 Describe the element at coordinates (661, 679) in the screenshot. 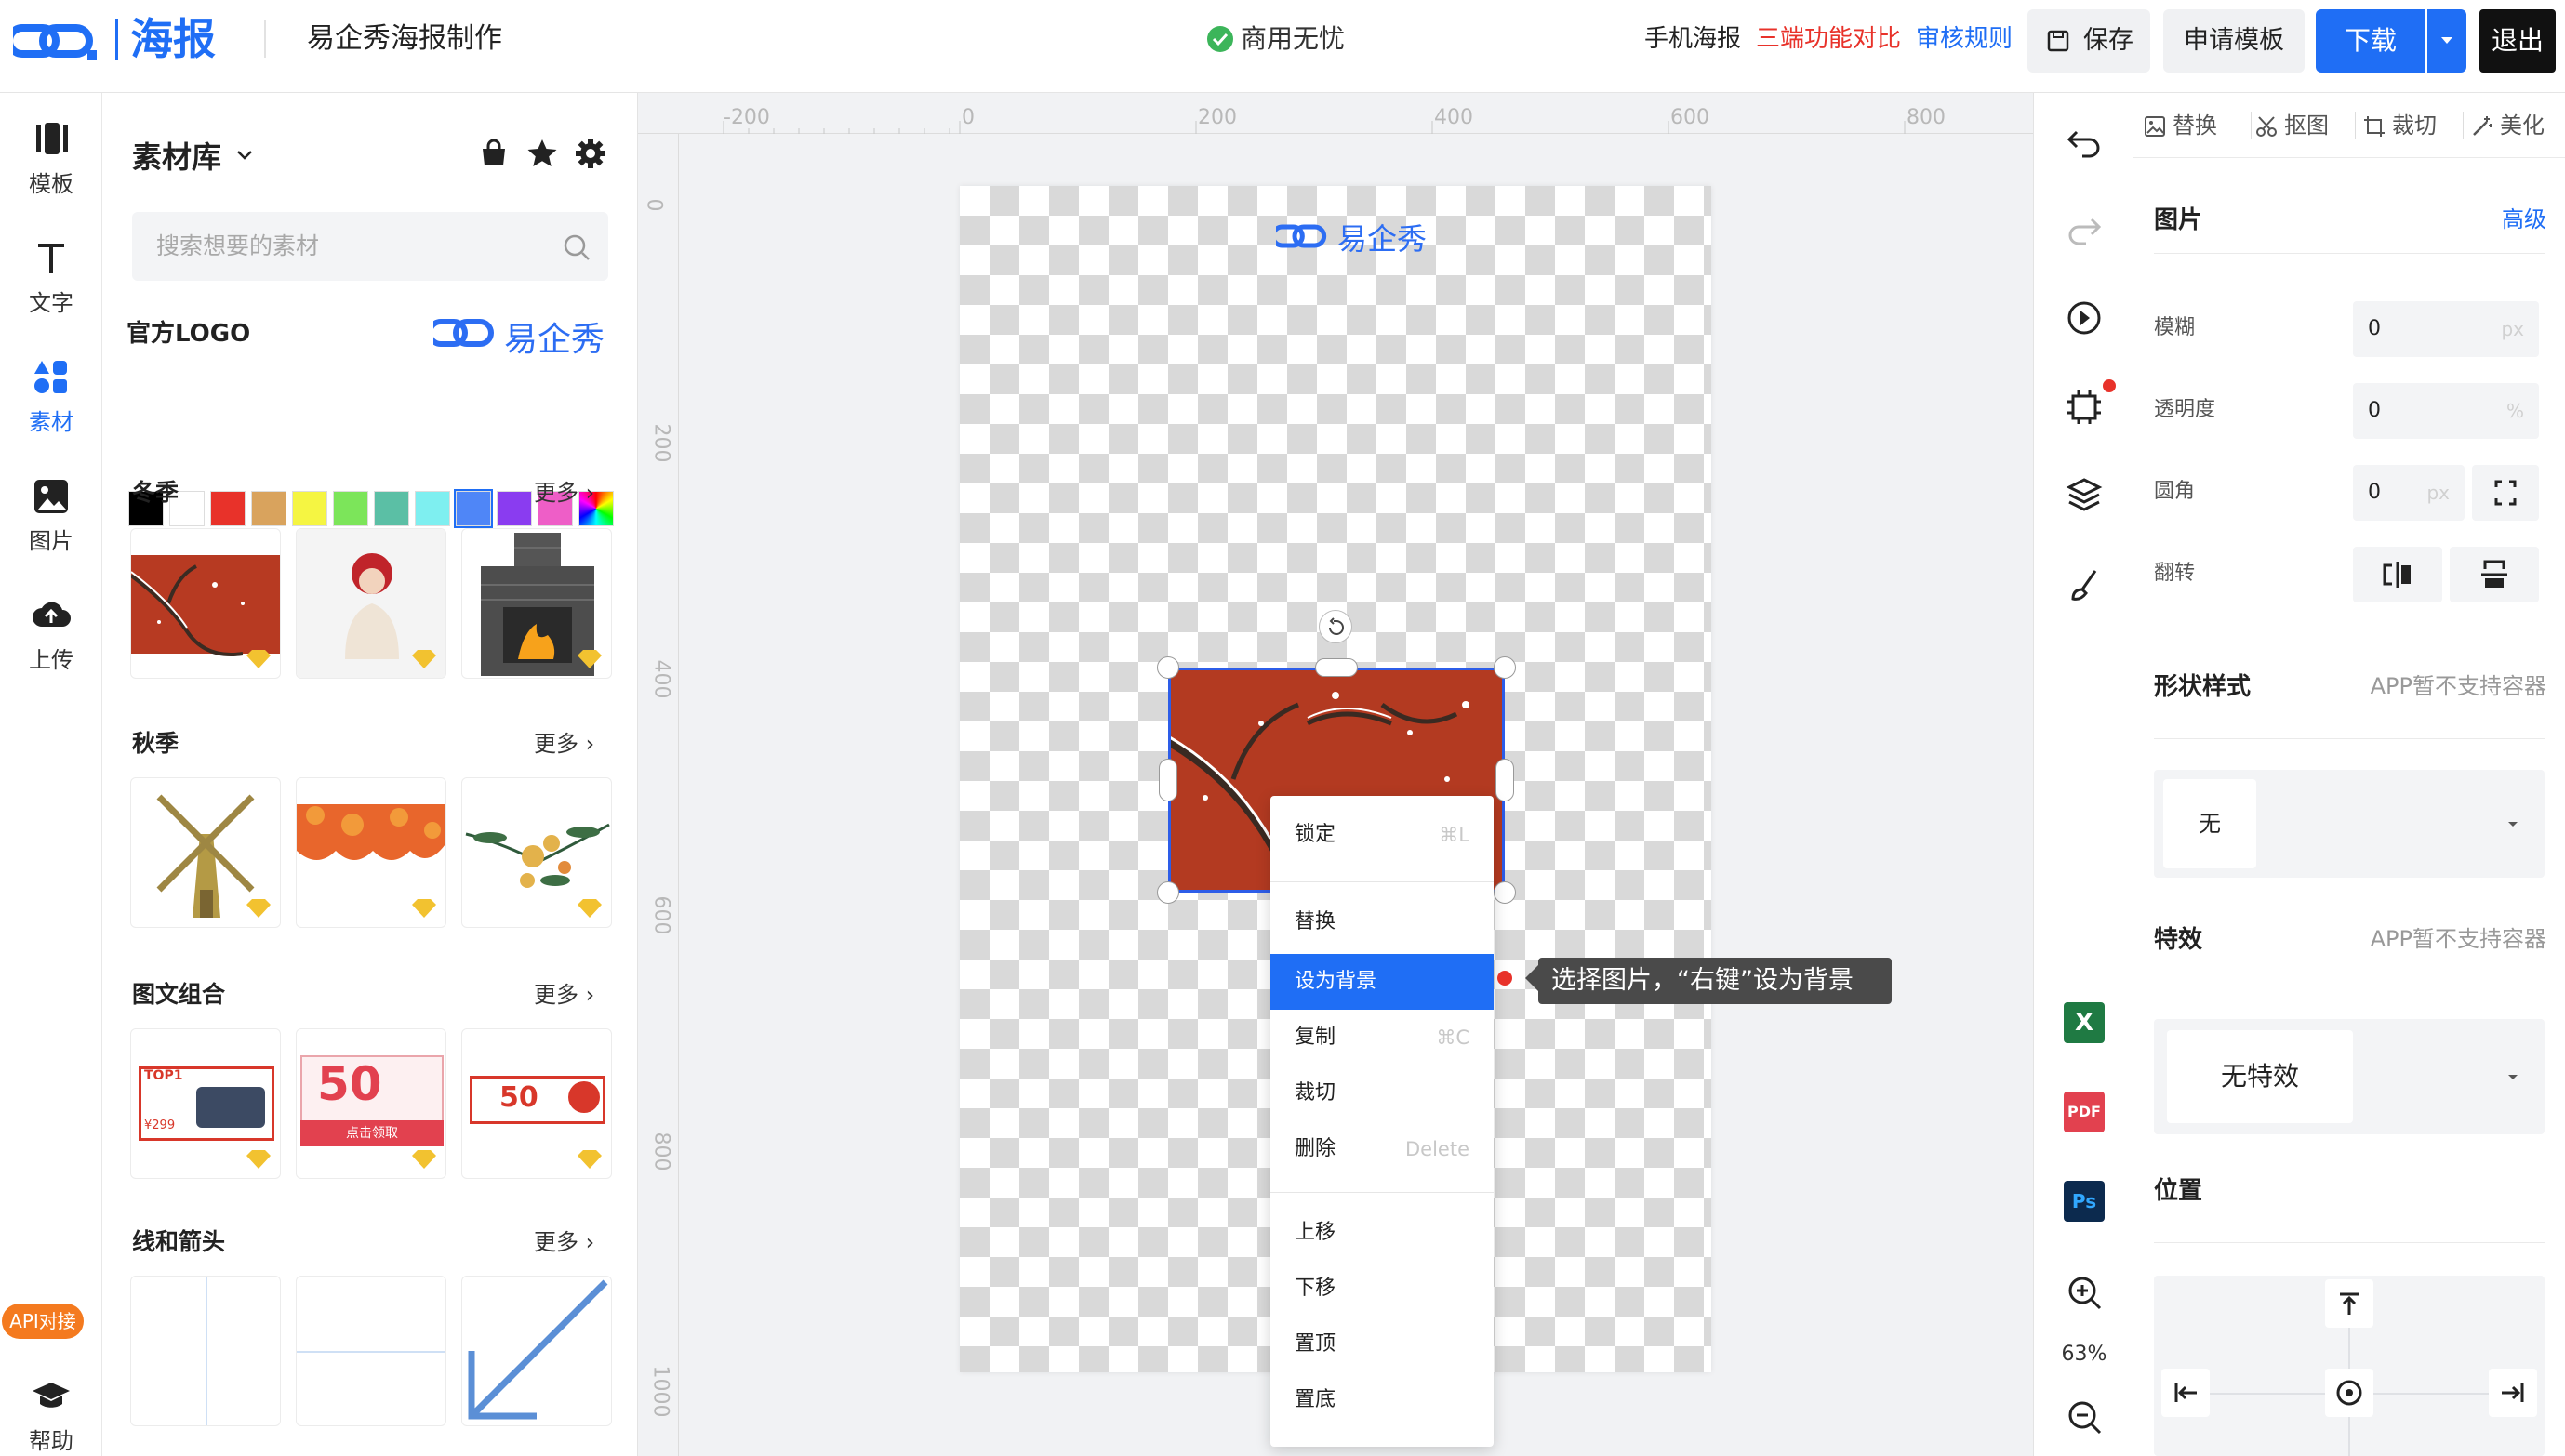

I see `ruler-label: 400` at that location.